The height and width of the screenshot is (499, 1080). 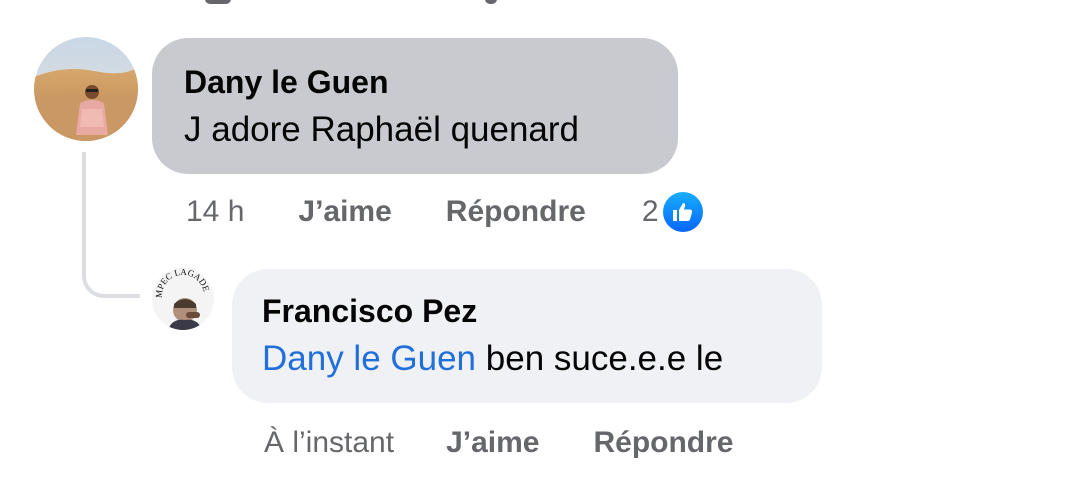 I want to click on reply-text: Dany le Guen ben suce.e.e le, so click(x=527, y=359).